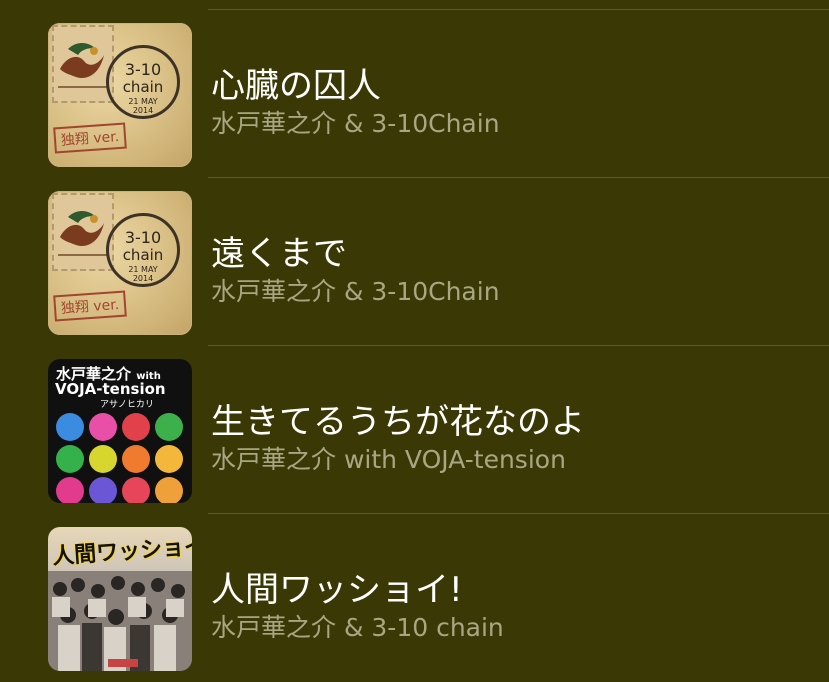 Image resolution: width=829 pixels, height=682 pixels. Describe the element at coordinates (337, 590) in the screenshot. I see `song-title: 人間ワッショイ!` at that location.